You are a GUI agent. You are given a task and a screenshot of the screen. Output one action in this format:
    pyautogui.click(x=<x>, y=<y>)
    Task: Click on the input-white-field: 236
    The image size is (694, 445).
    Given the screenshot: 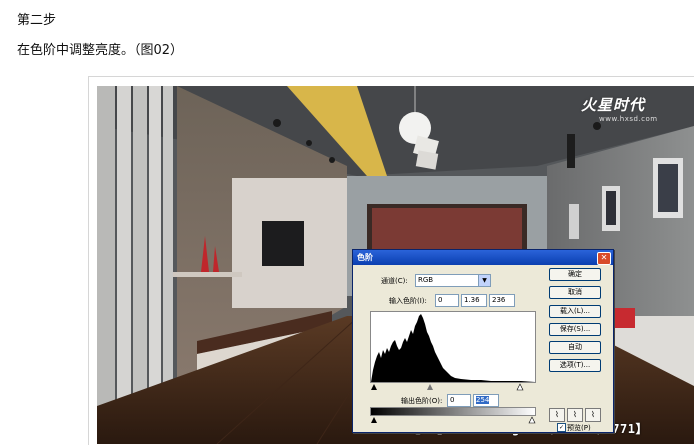 What is the action you would take?
    pyautogui.click(x=502, y=300)
    